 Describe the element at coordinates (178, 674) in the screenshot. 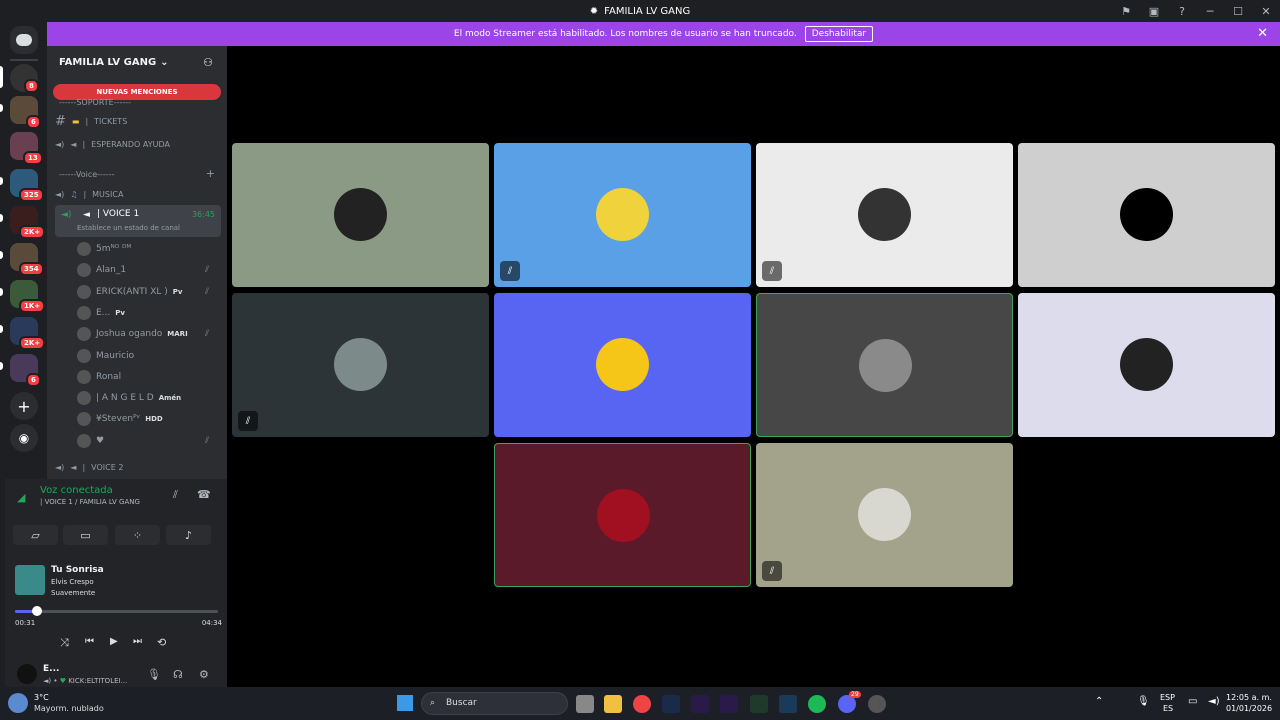

I see `headphones-icon: ☊` at that location.